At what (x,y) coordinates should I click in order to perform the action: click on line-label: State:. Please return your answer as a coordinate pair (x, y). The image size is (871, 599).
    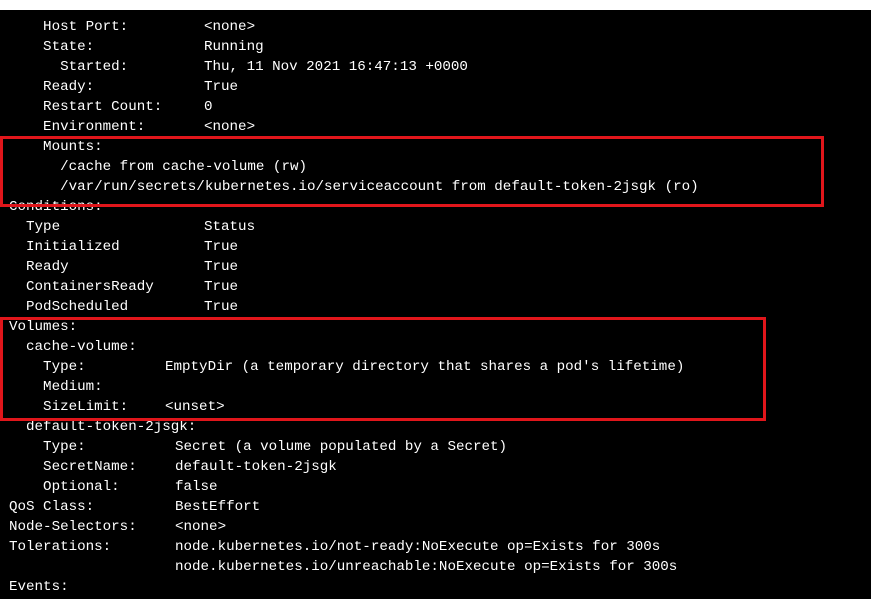
    Looking at the image, I should click on (52, 47).